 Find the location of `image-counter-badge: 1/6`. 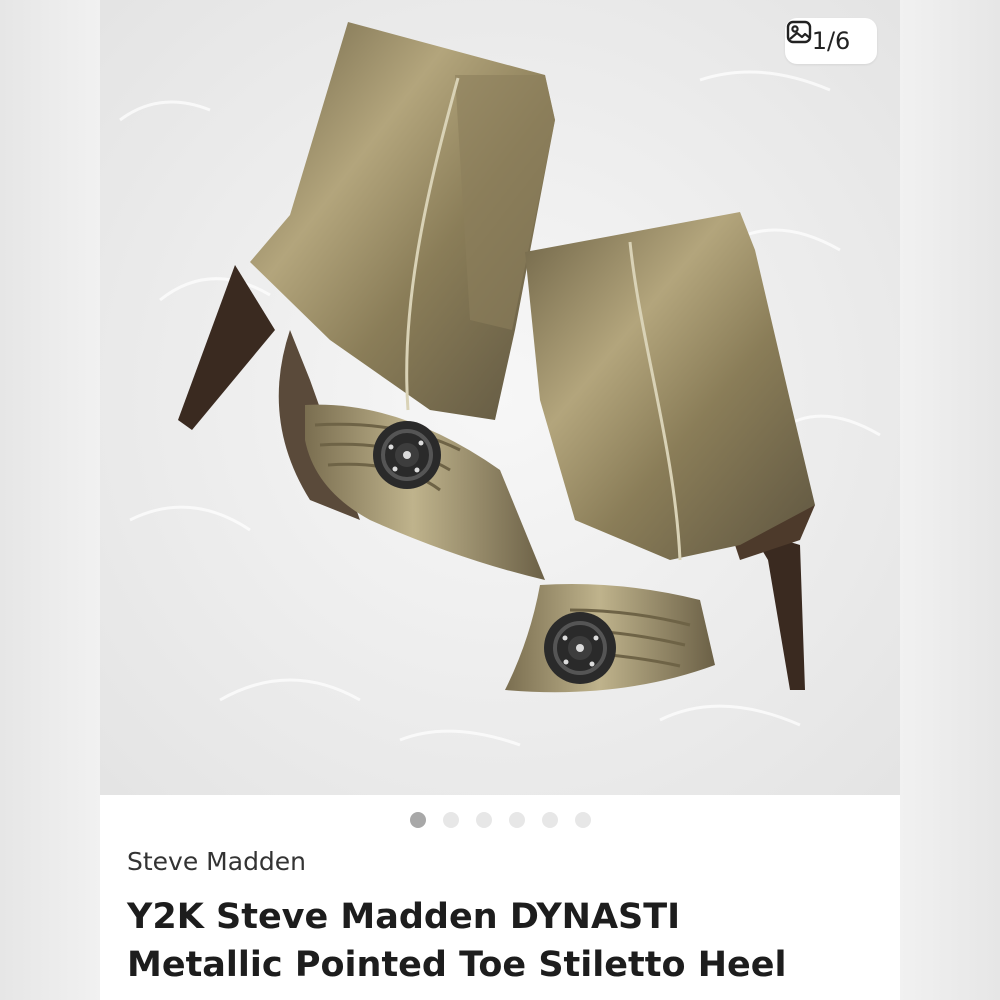

image-counter-badge: 1/6 is located at coordinates (831, 41).